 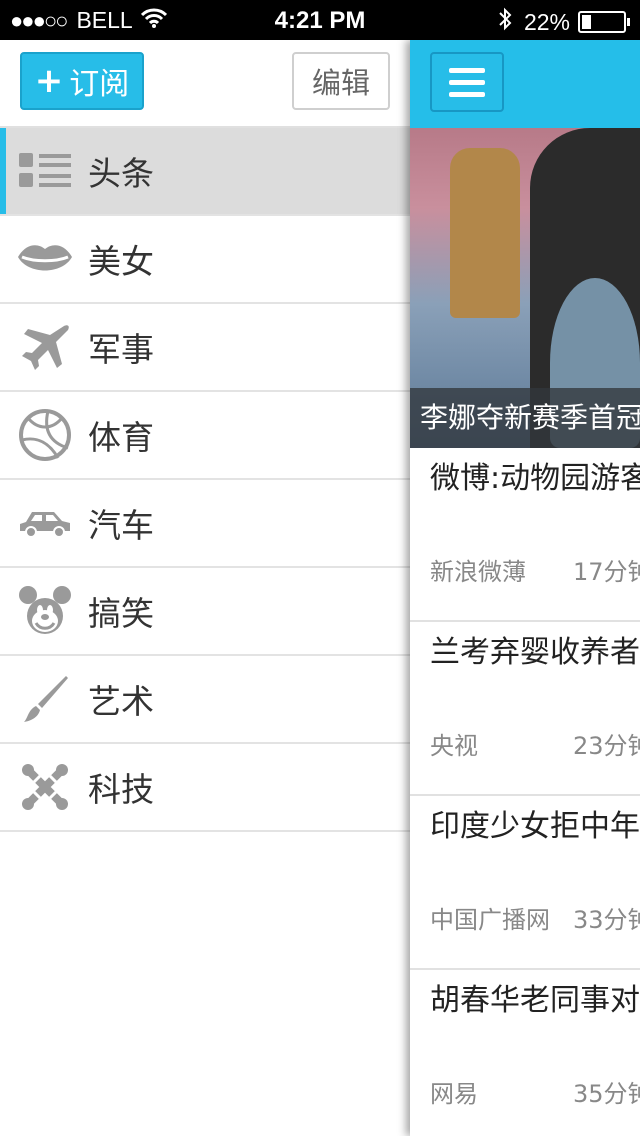 I want to click on menu-item-beauty: 美女, so click(x=205, y=260).